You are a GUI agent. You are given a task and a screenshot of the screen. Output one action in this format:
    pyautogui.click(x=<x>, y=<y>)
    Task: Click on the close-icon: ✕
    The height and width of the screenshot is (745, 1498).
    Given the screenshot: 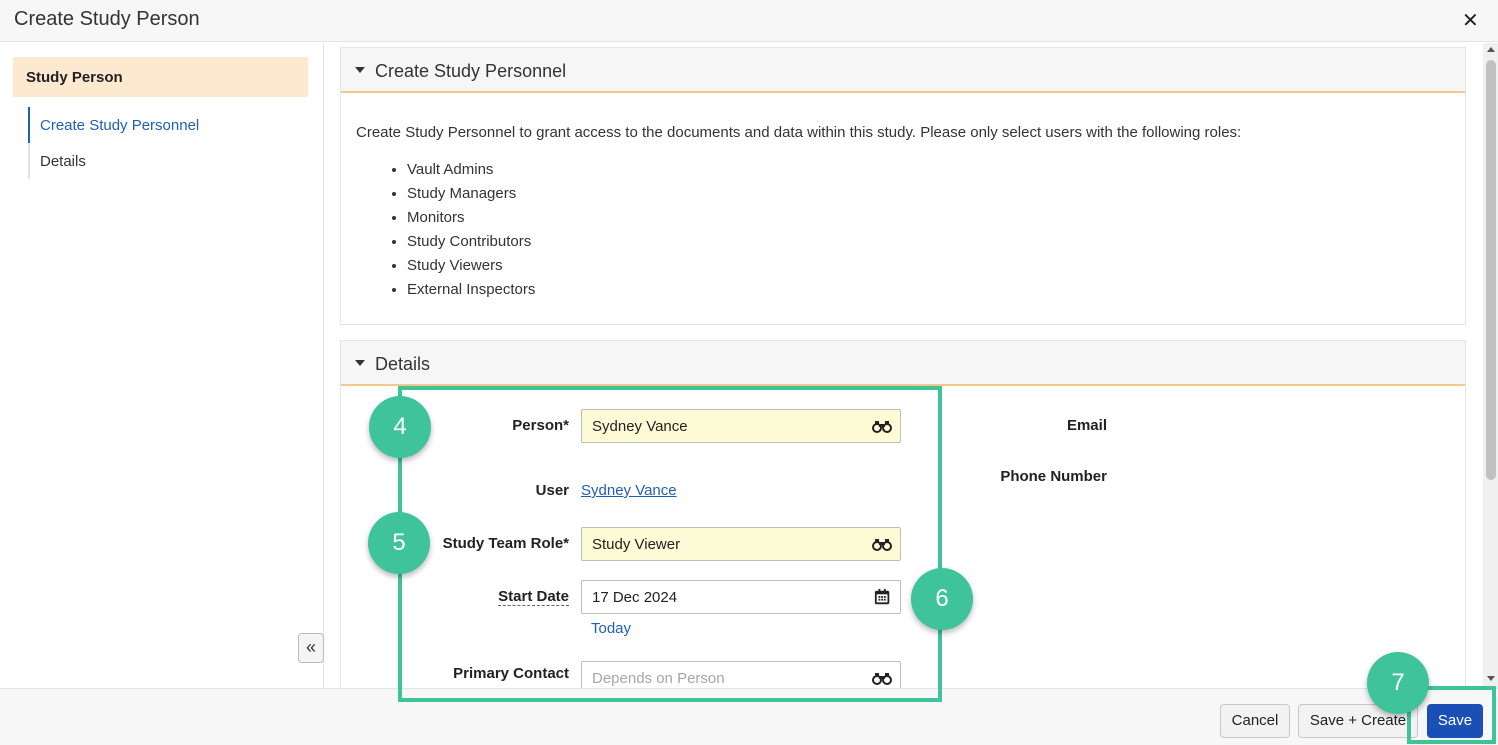 What is the action you would take?
    pyautogui.click(x=1470, y=20)
    